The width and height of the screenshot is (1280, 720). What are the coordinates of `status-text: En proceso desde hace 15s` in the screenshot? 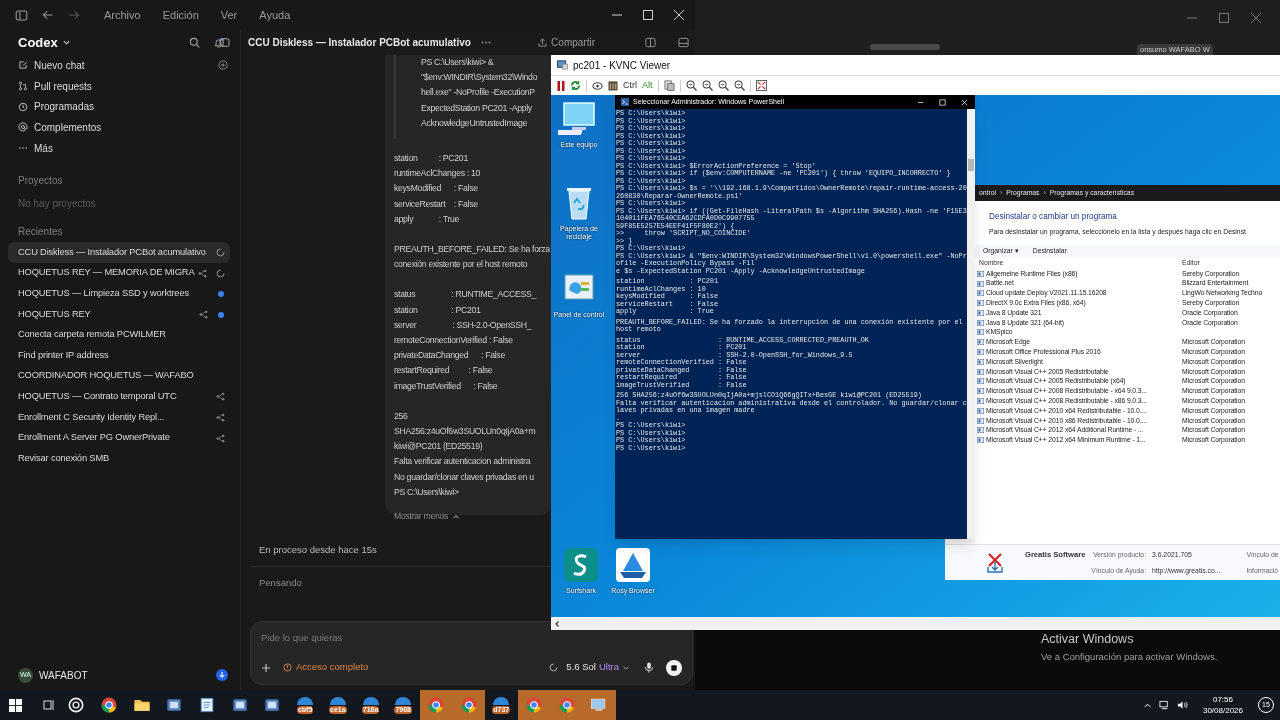 It's located at (318, 550).